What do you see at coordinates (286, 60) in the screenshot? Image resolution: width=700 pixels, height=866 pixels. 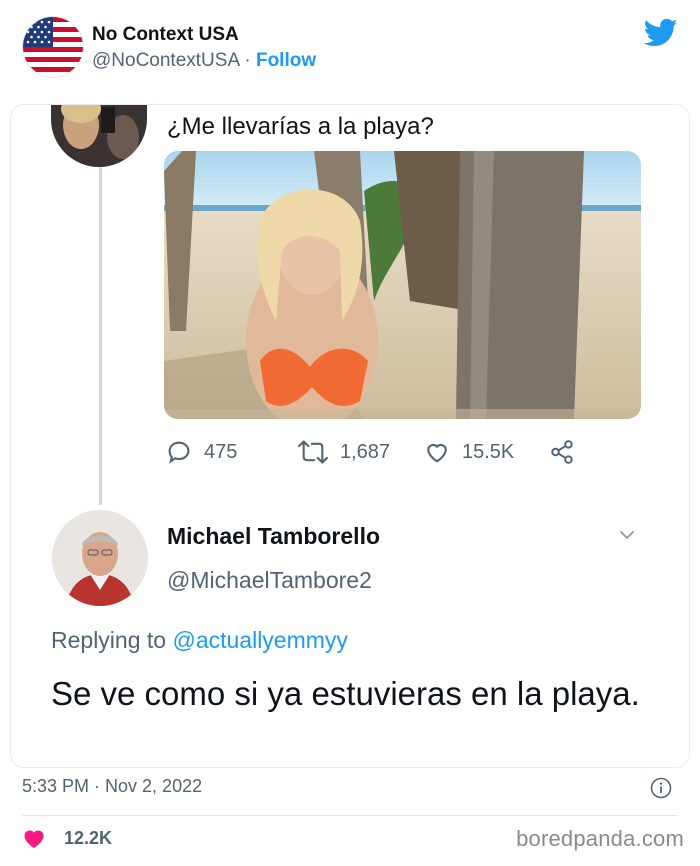 I see `follow-button: Follow` at bounding box center [286, 60].